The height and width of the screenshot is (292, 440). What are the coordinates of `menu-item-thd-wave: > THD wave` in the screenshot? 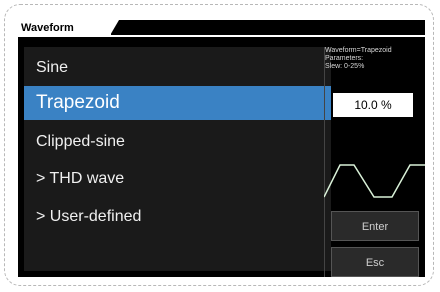 It's located at (177, 179).